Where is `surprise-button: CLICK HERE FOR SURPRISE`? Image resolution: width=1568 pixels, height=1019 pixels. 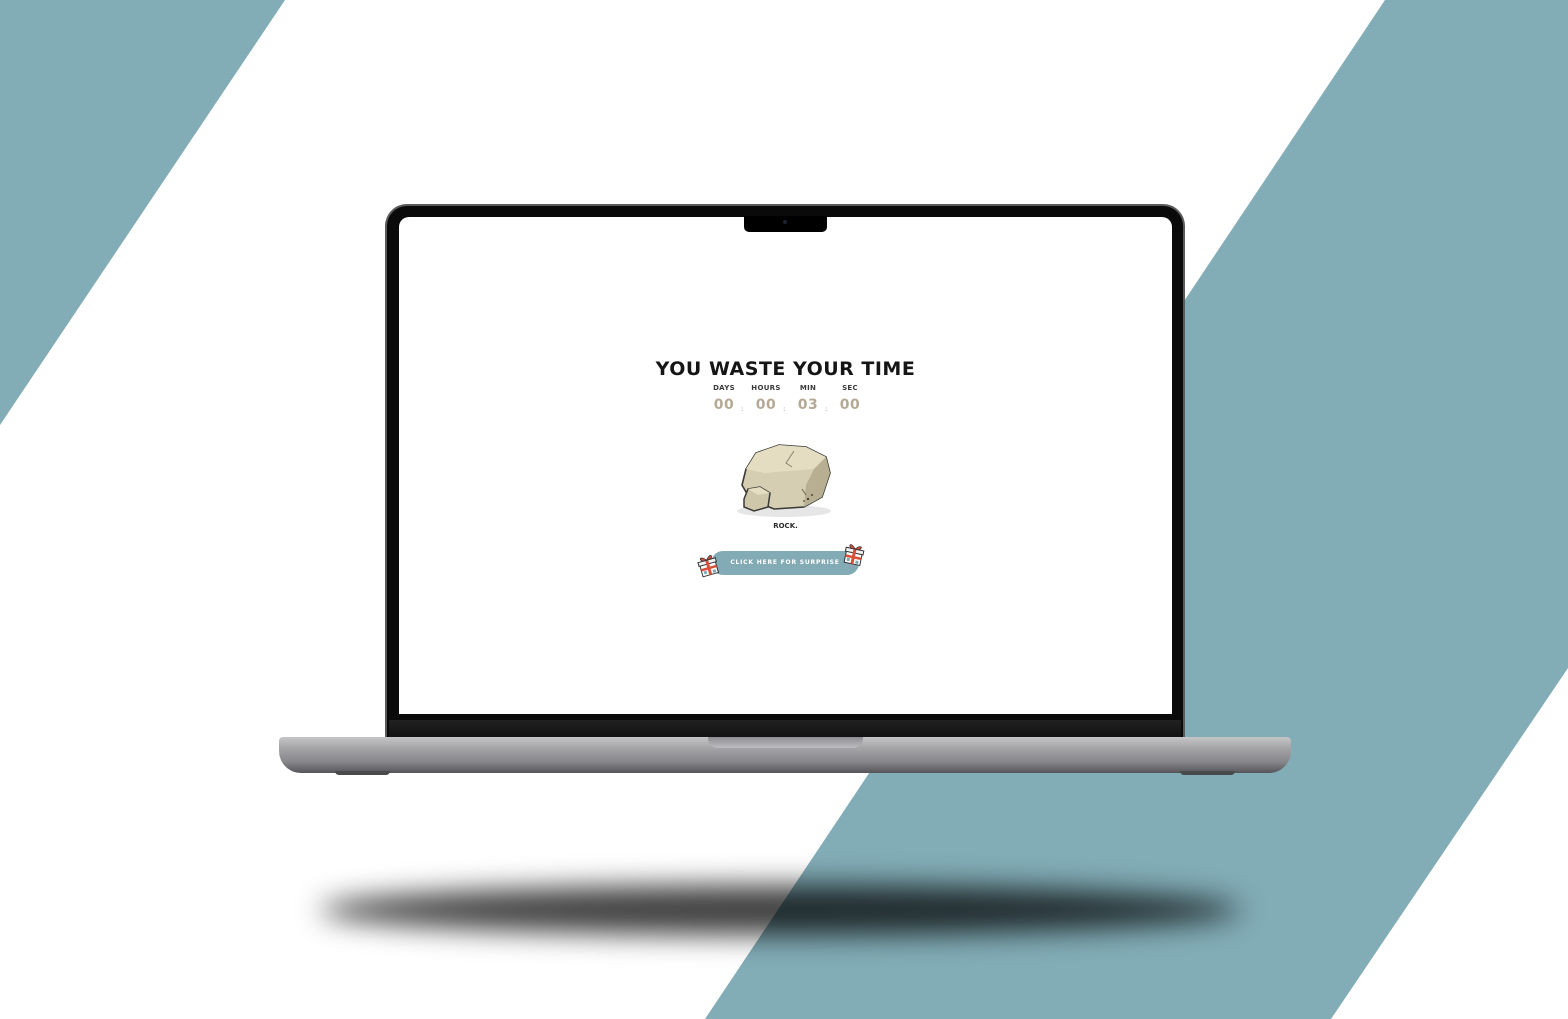 surprise-button: CLICK HERE FOR SURPRISE is located at coordinates (785, 563).